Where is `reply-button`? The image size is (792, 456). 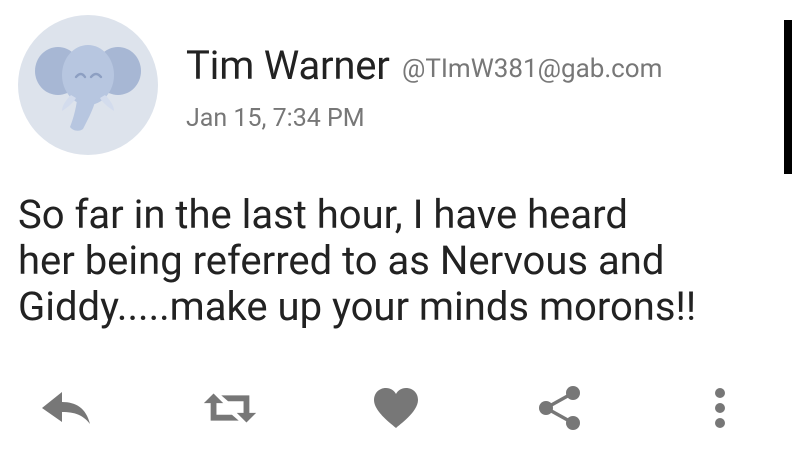
reply-button is located at coordinates (66, 408).